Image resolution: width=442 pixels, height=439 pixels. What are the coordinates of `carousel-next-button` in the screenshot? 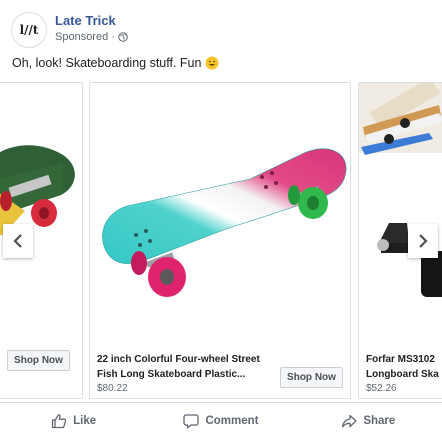 It's located at (423, 241).